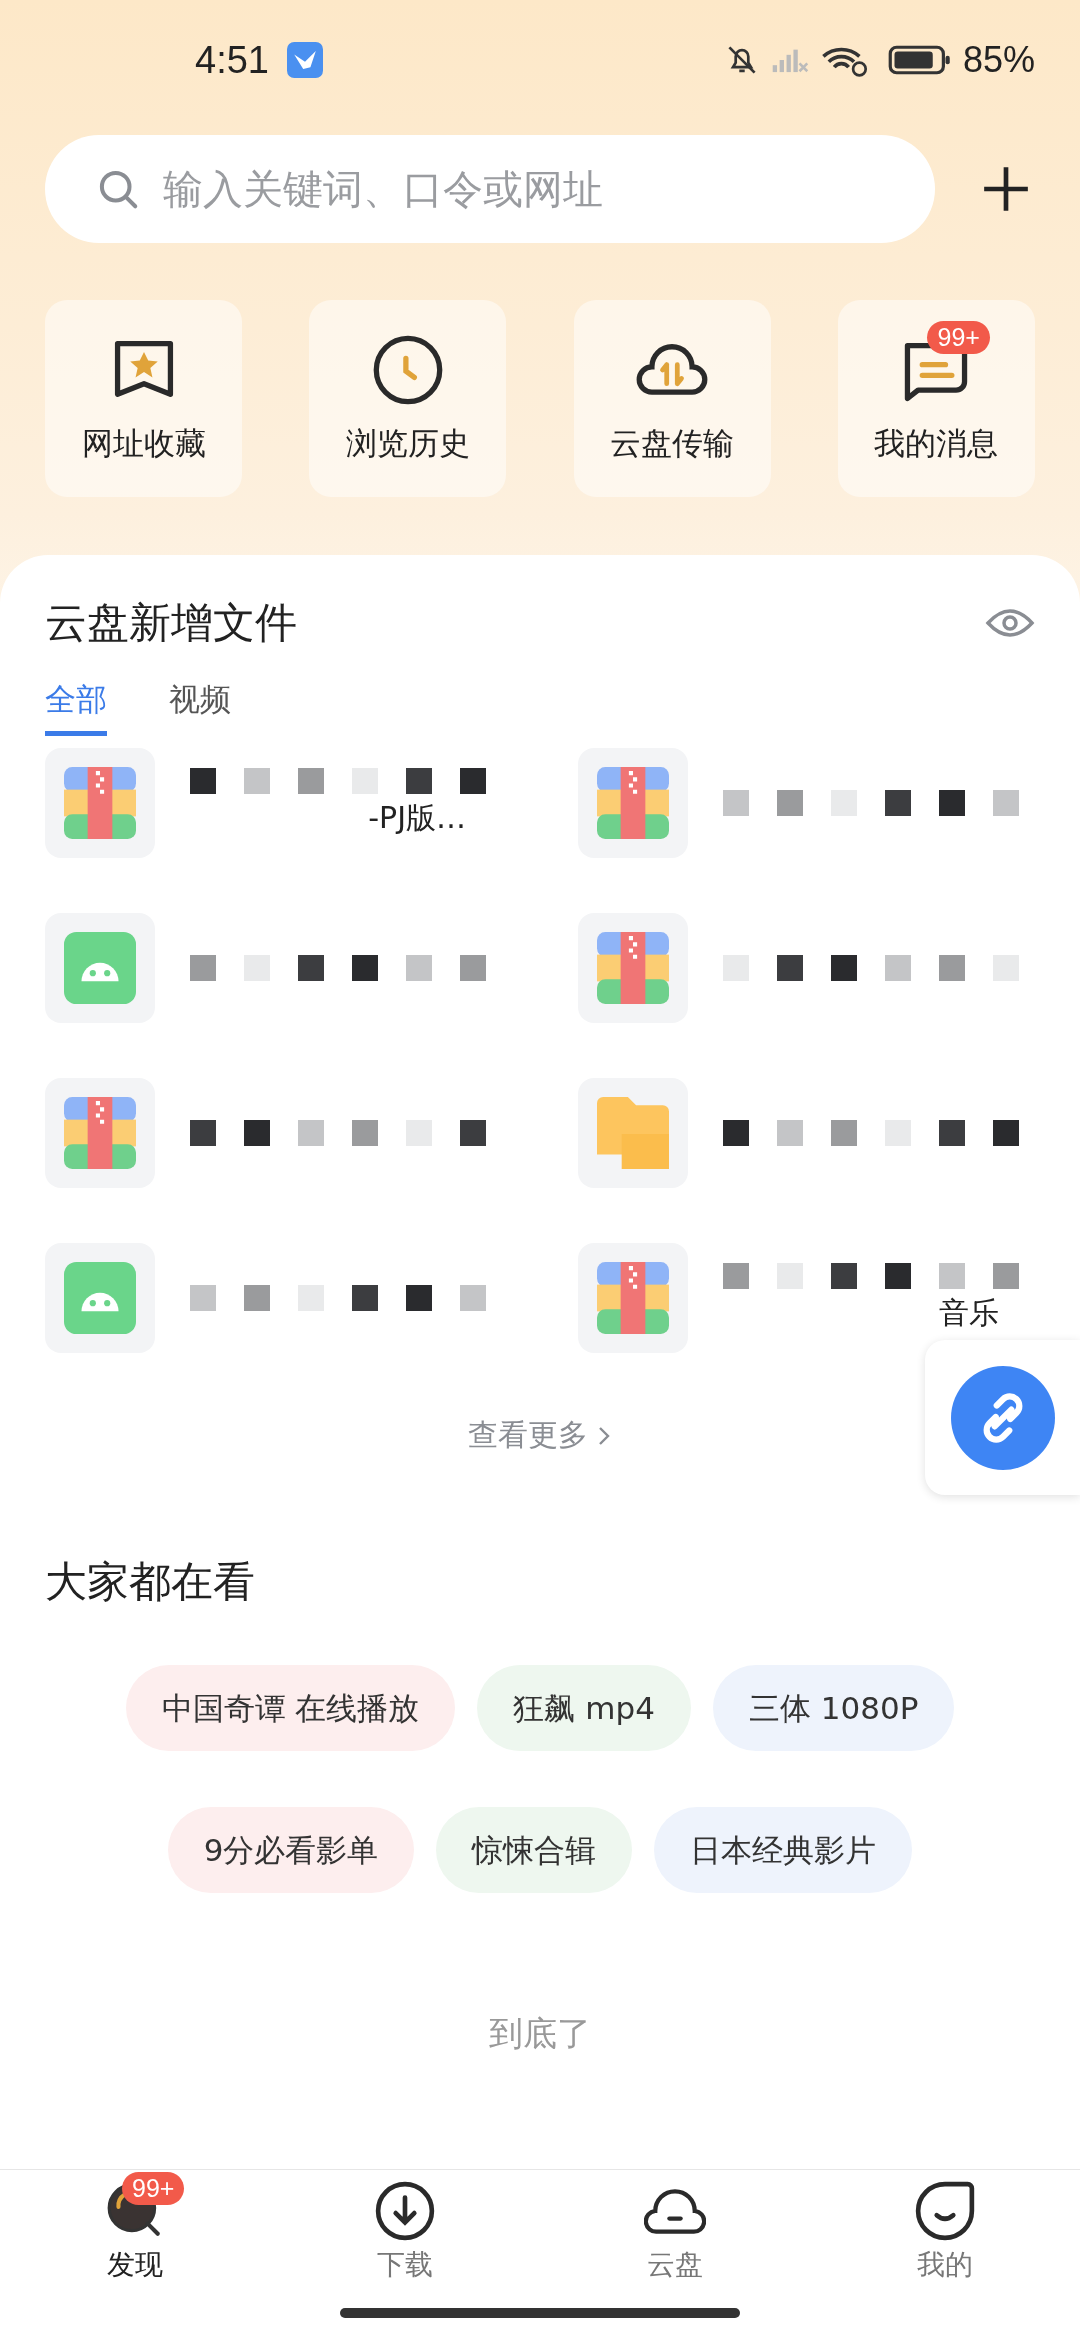  Describe the element at coordinates (405, 2211) in the screenshot. I see `download-icon` at that location.